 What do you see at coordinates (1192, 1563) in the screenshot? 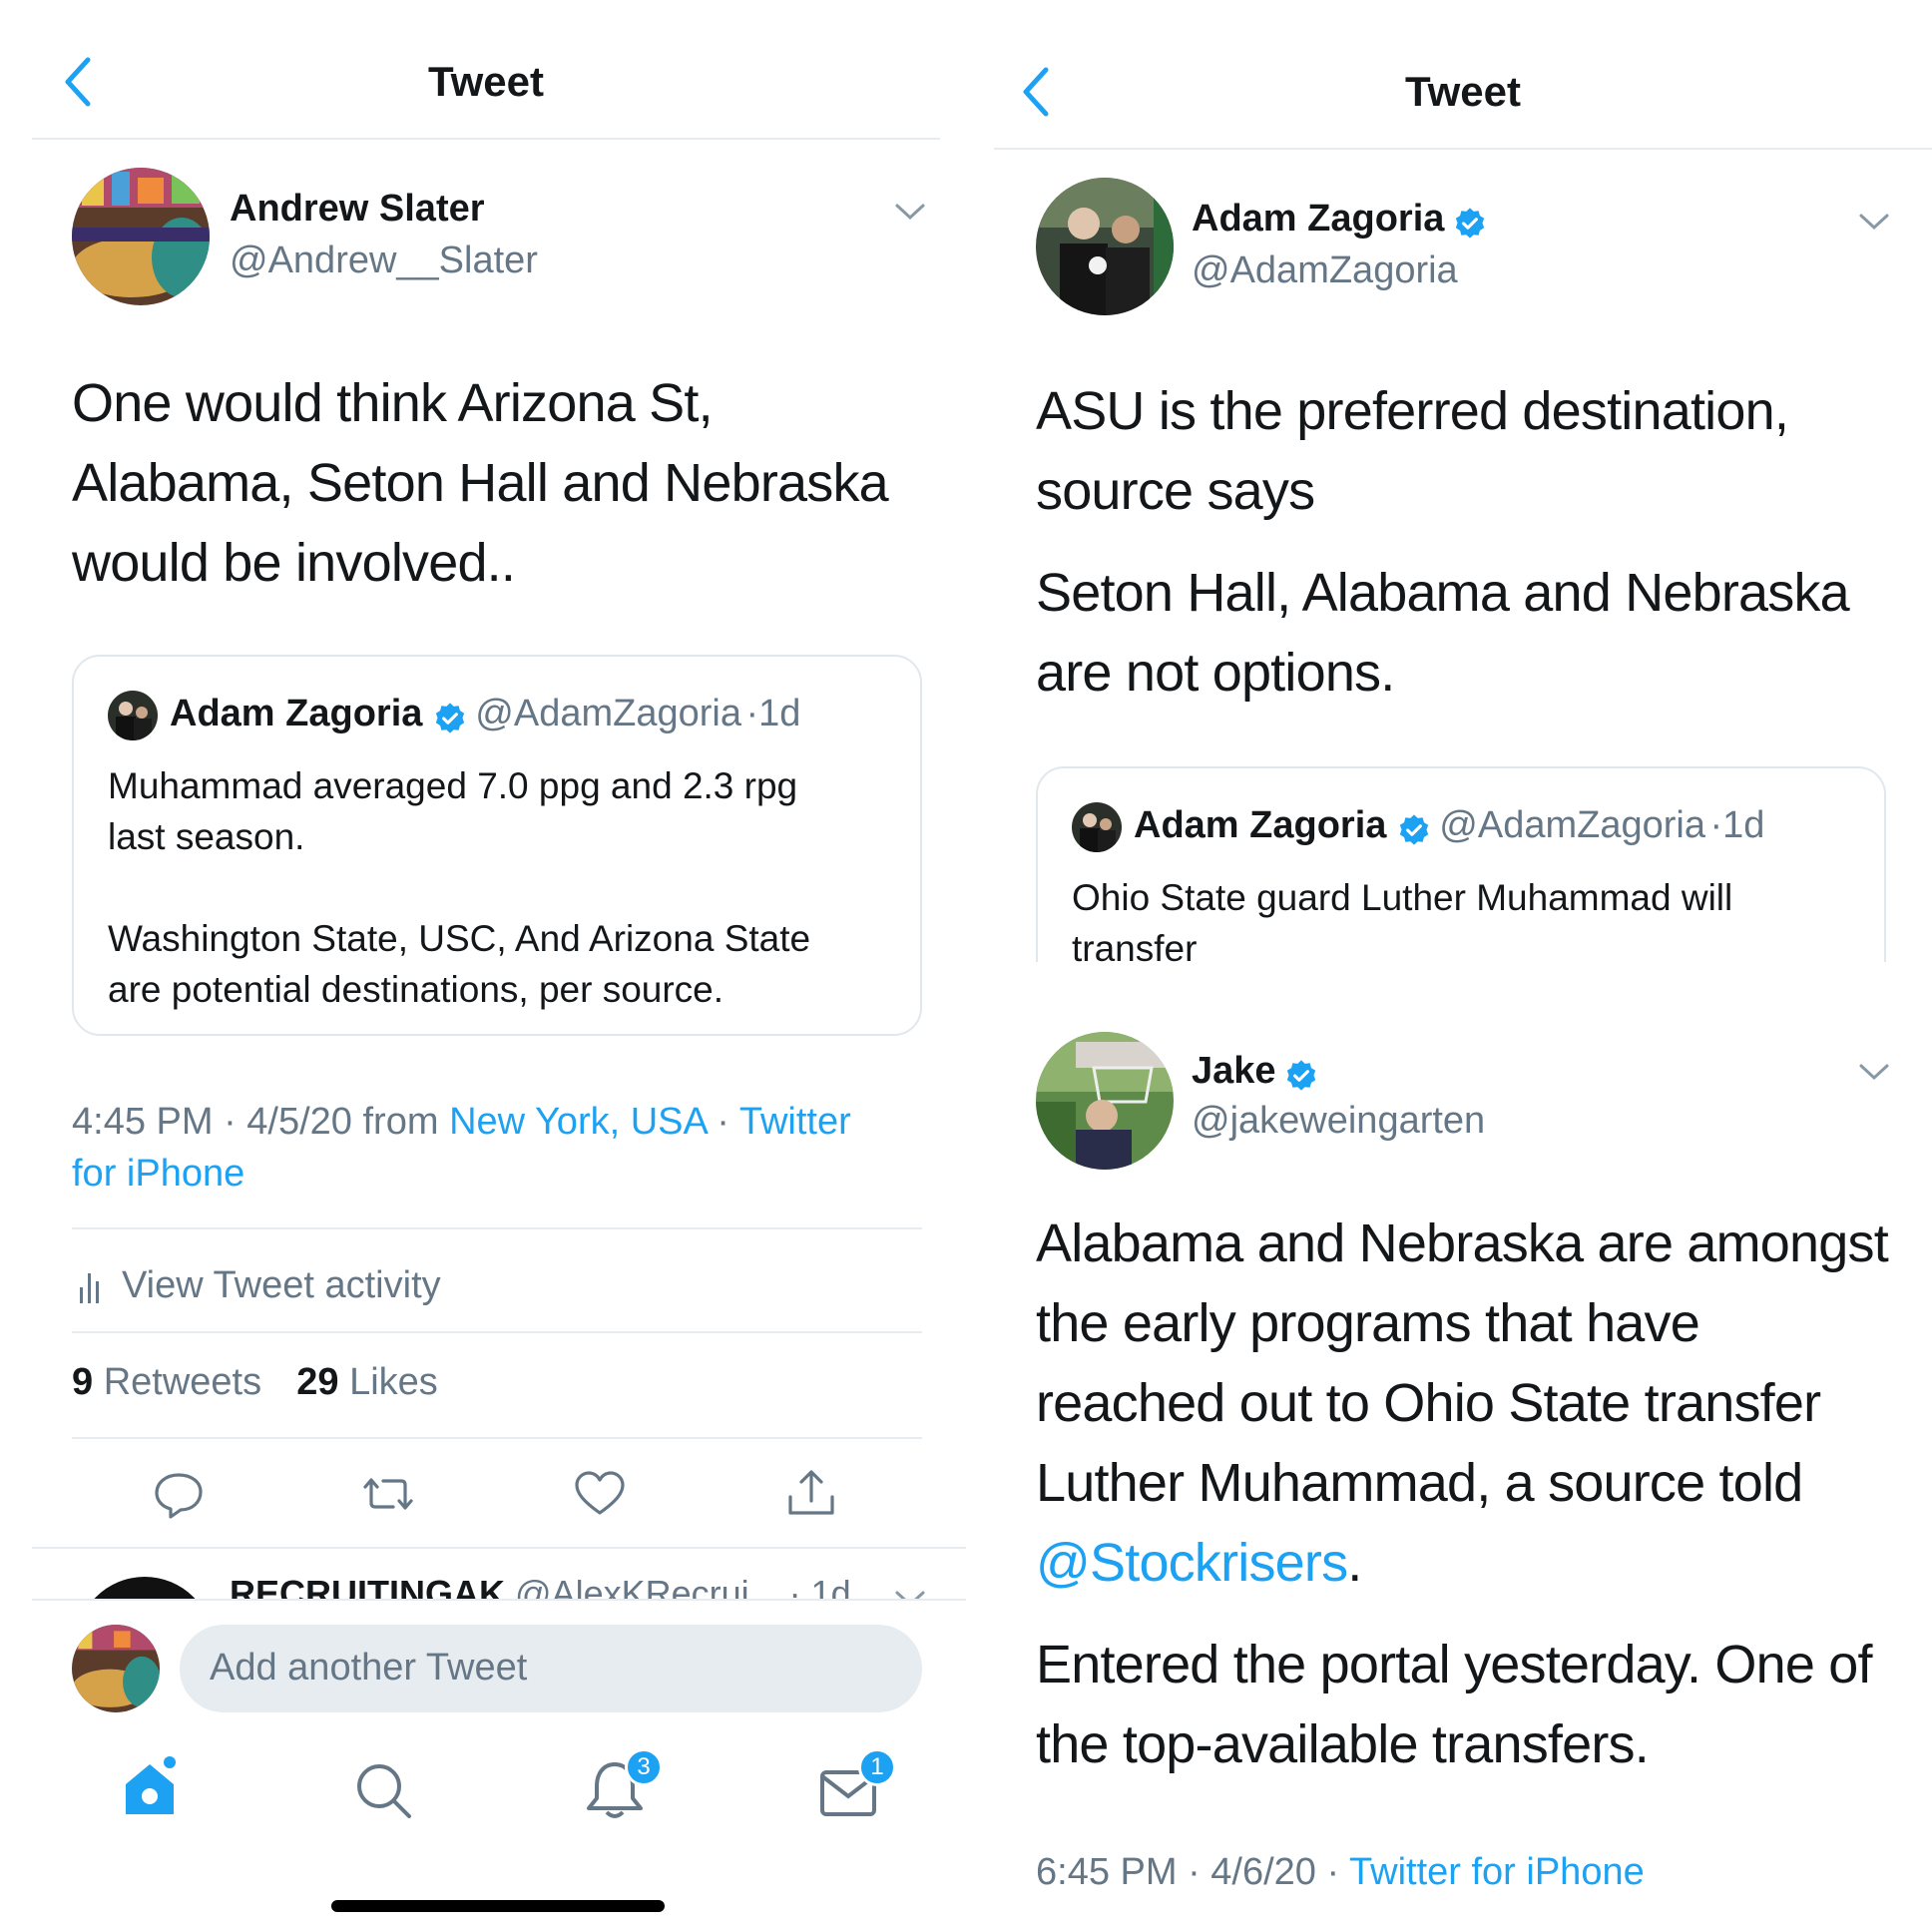
I see `mention-link: @Stockrisers` at bounding box center [1192, 1563].